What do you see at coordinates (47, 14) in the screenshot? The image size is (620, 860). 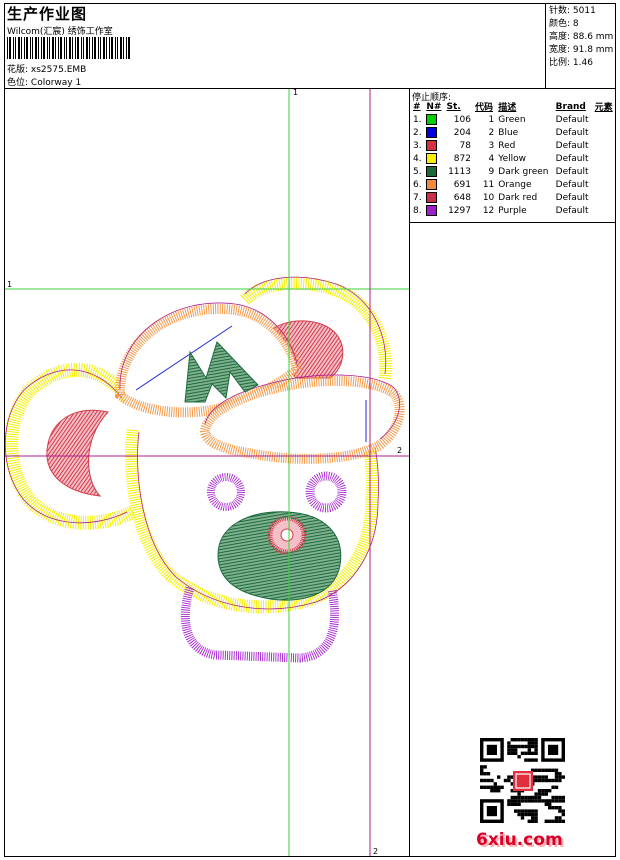 I see `page-title: 生产作业图` at bounding box center [47, 14].